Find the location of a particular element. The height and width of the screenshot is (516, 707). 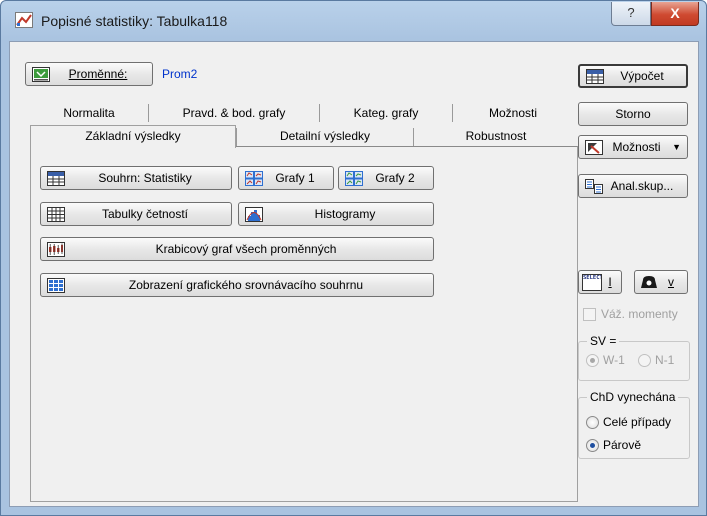

graphs-2-button: Grafy 2 is located at coordinates (386, 178).